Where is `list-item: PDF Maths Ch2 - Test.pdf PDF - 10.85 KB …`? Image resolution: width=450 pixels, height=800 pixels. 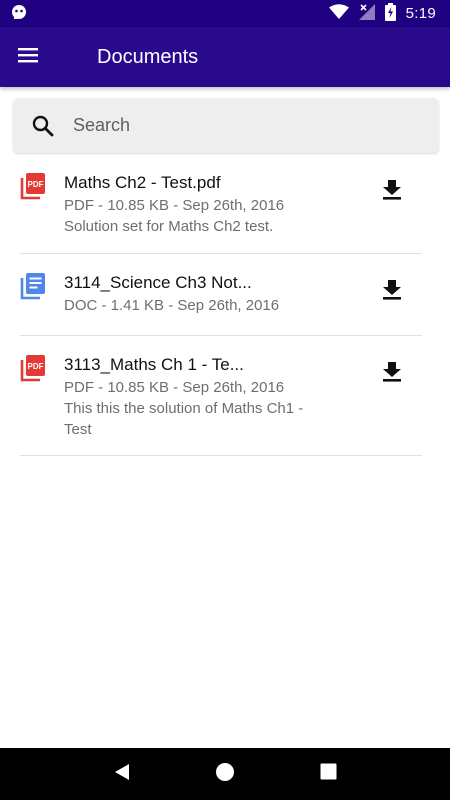 list-item: PDF Maths Ch2 - Test.pdf PDF - 10.85 KB … is located at coordinates (211, 208).